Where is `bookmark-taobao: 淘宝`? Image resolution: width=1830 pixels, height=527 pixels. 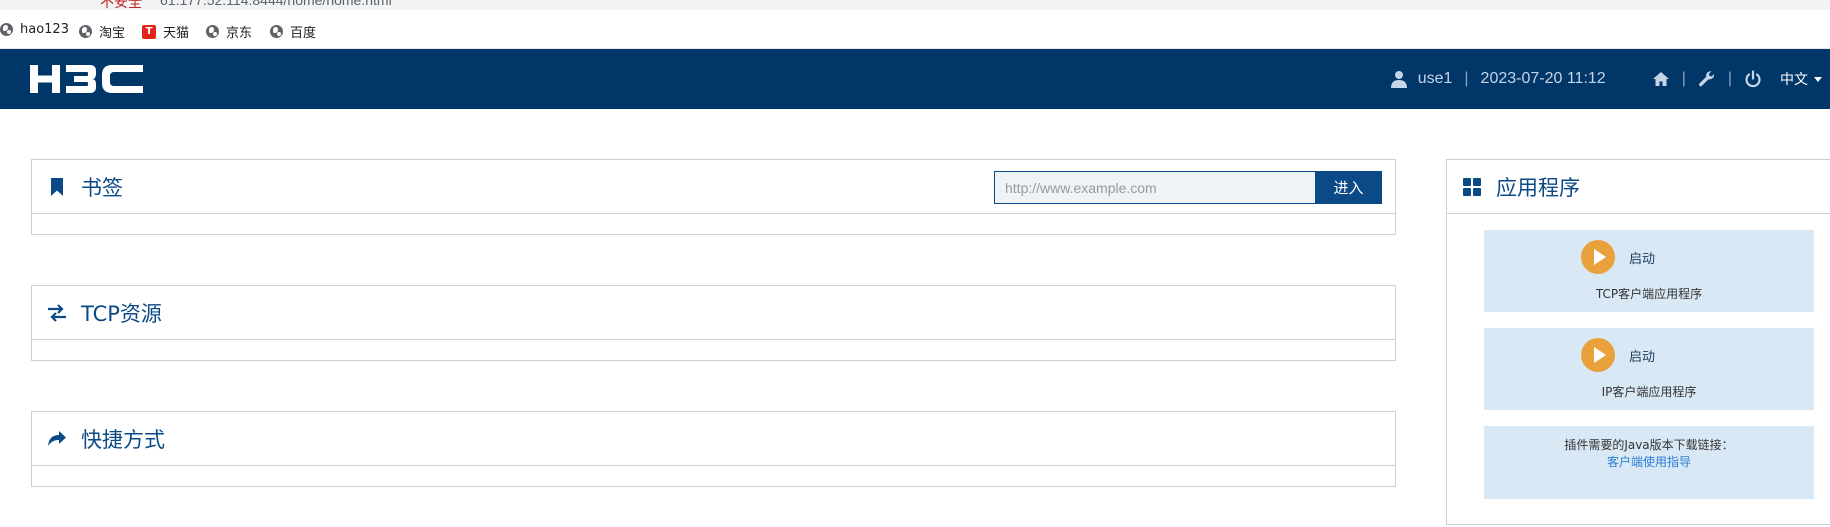
bookmark-taobao: 淘宝 is located at coordinates (102, 31).